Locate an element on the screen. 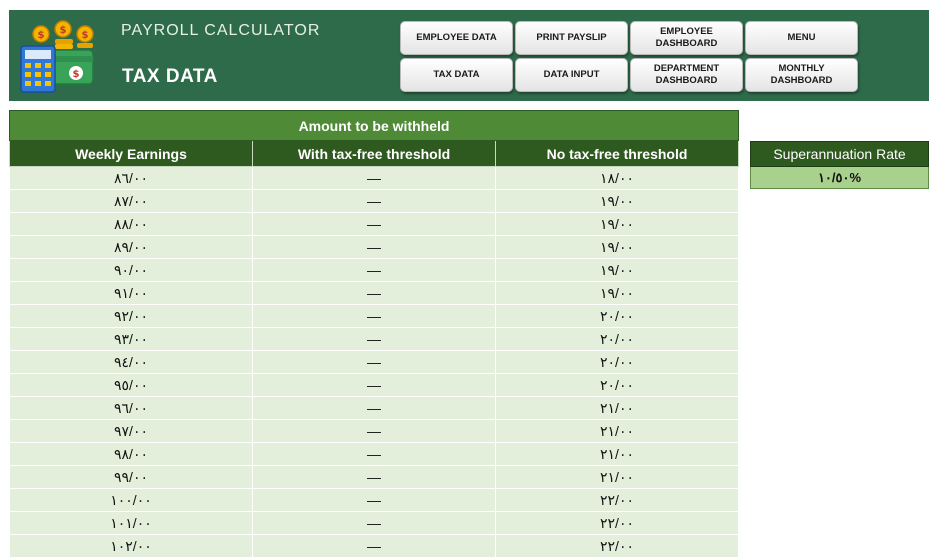 The image size is (942, 559). superannuation-rate-cell: ١٠/٥٠% is located at coordinates (839, 178).